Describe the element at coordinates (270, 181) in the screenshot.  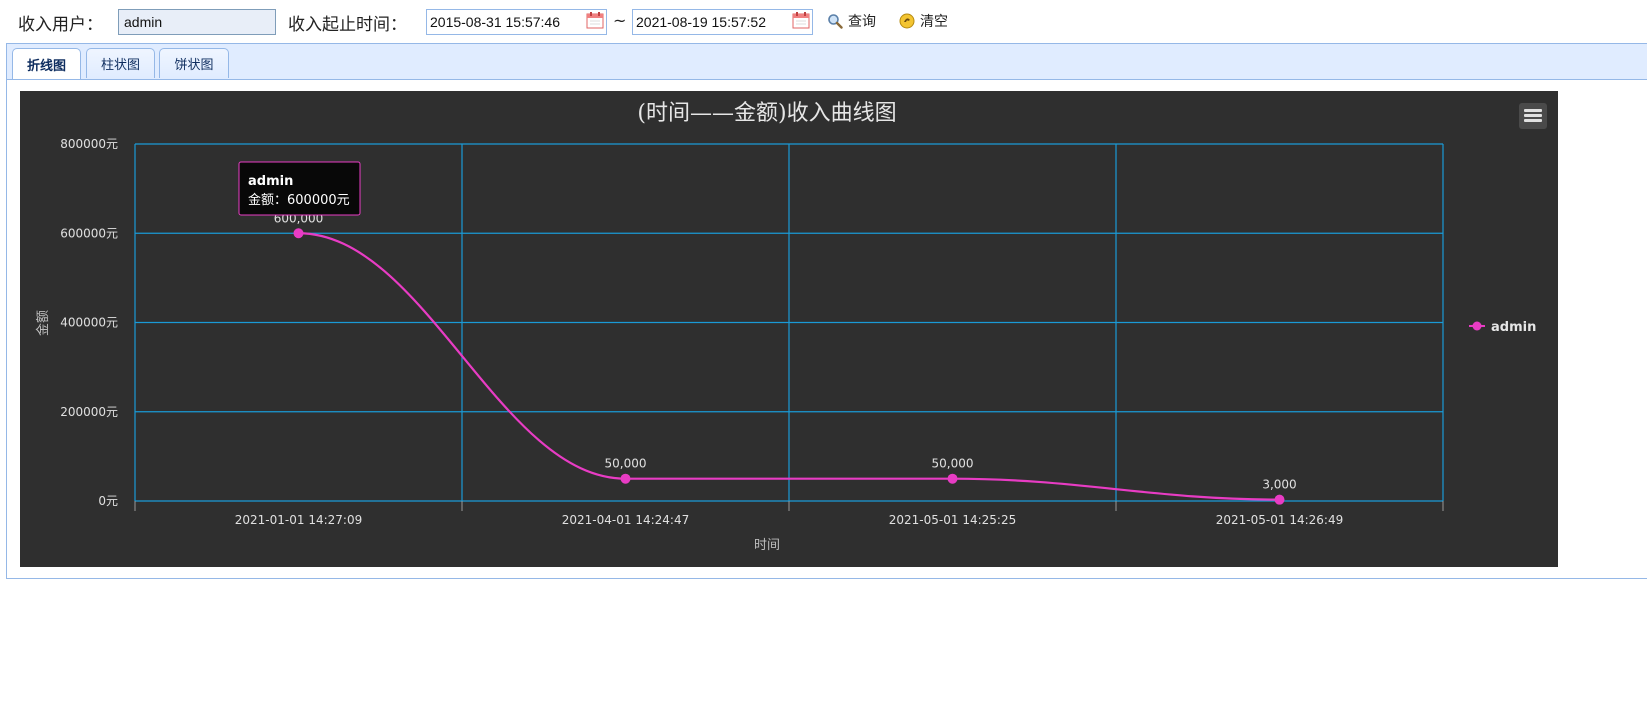
I see `tooltip-series: admin` at that location.